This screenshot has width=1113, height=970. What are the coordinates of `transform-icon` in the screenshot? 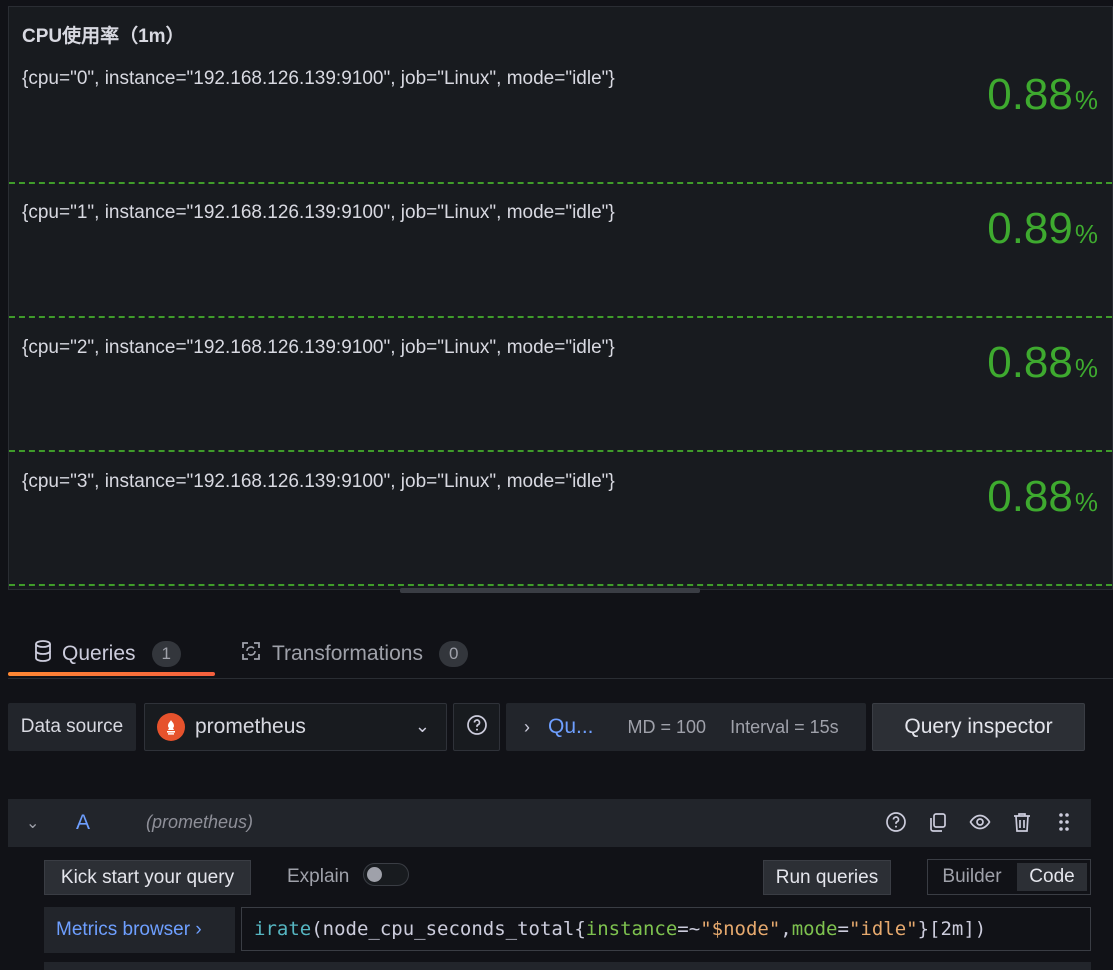 It's located at (251, 654).